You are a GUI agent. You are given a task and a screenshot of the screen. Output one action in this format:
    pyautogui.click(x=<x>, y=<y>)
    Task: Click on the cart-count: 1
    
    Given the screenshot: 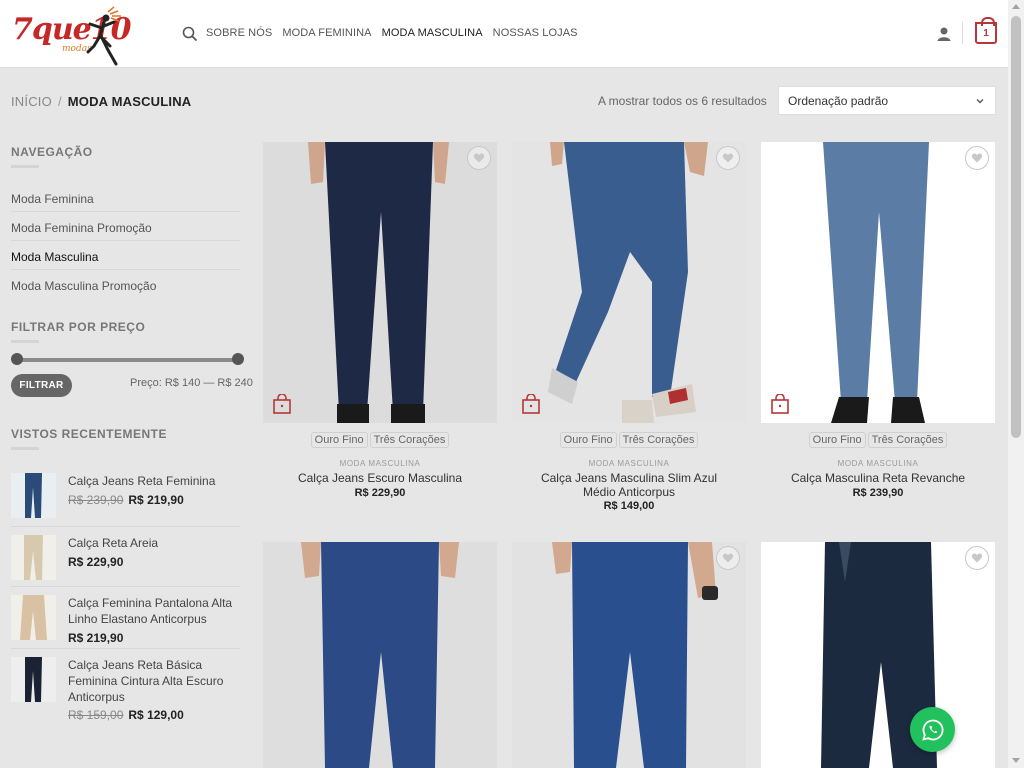 What is the action you would take?
    pyautogui.click(x=986, y=33)
    